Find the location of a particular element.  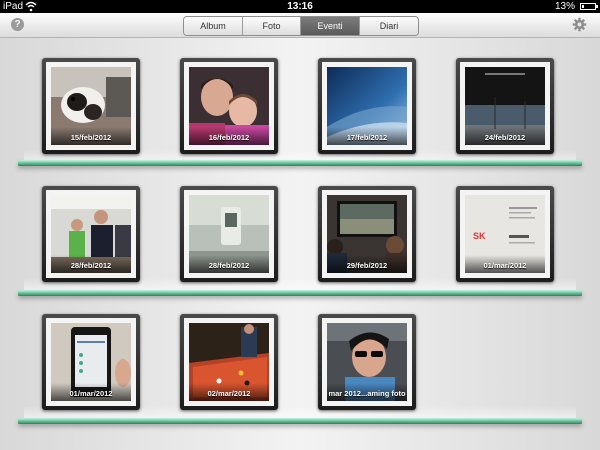

event-photo-dark-street: 24/feb/2012 is located at coordinates (505, 106).